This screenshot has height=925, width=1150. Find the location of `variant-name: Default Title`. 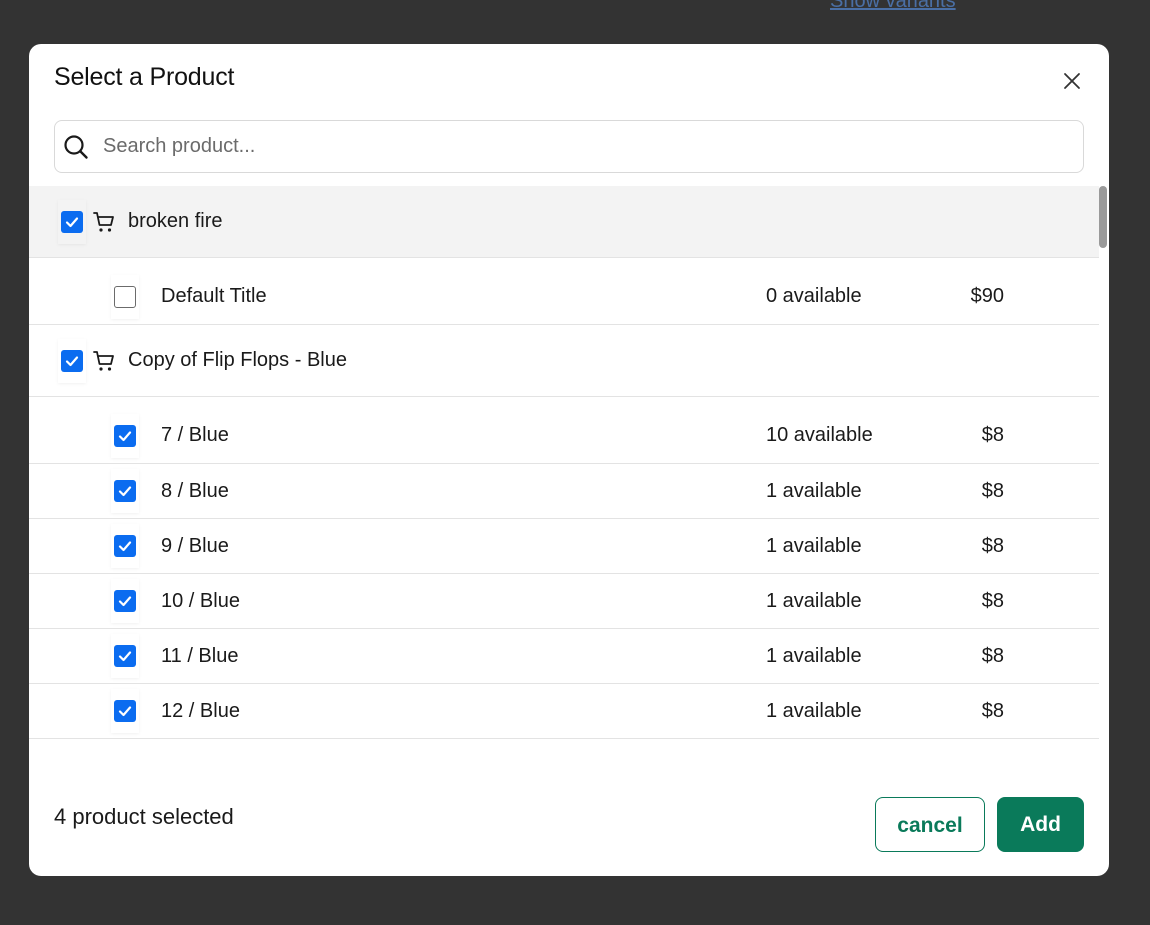

variant-name: Default Title is located at coordinates (214, 296).